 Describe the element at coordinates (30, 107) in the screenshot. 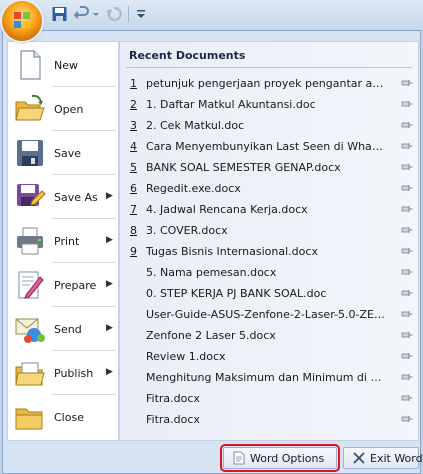

I see `open-folder-icon` at that location.